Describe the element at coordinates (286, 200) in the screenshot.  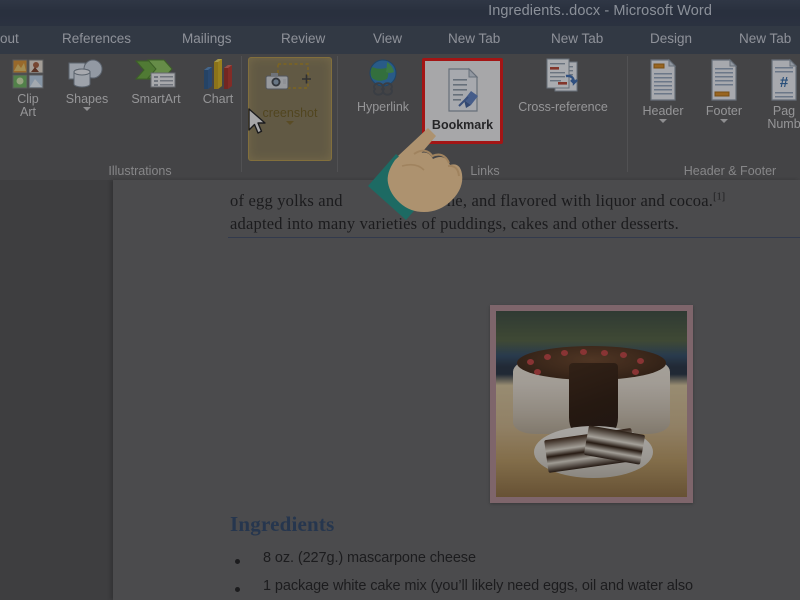
I see `paragraph-line-1-part-a: of egg yolks and` at that location.